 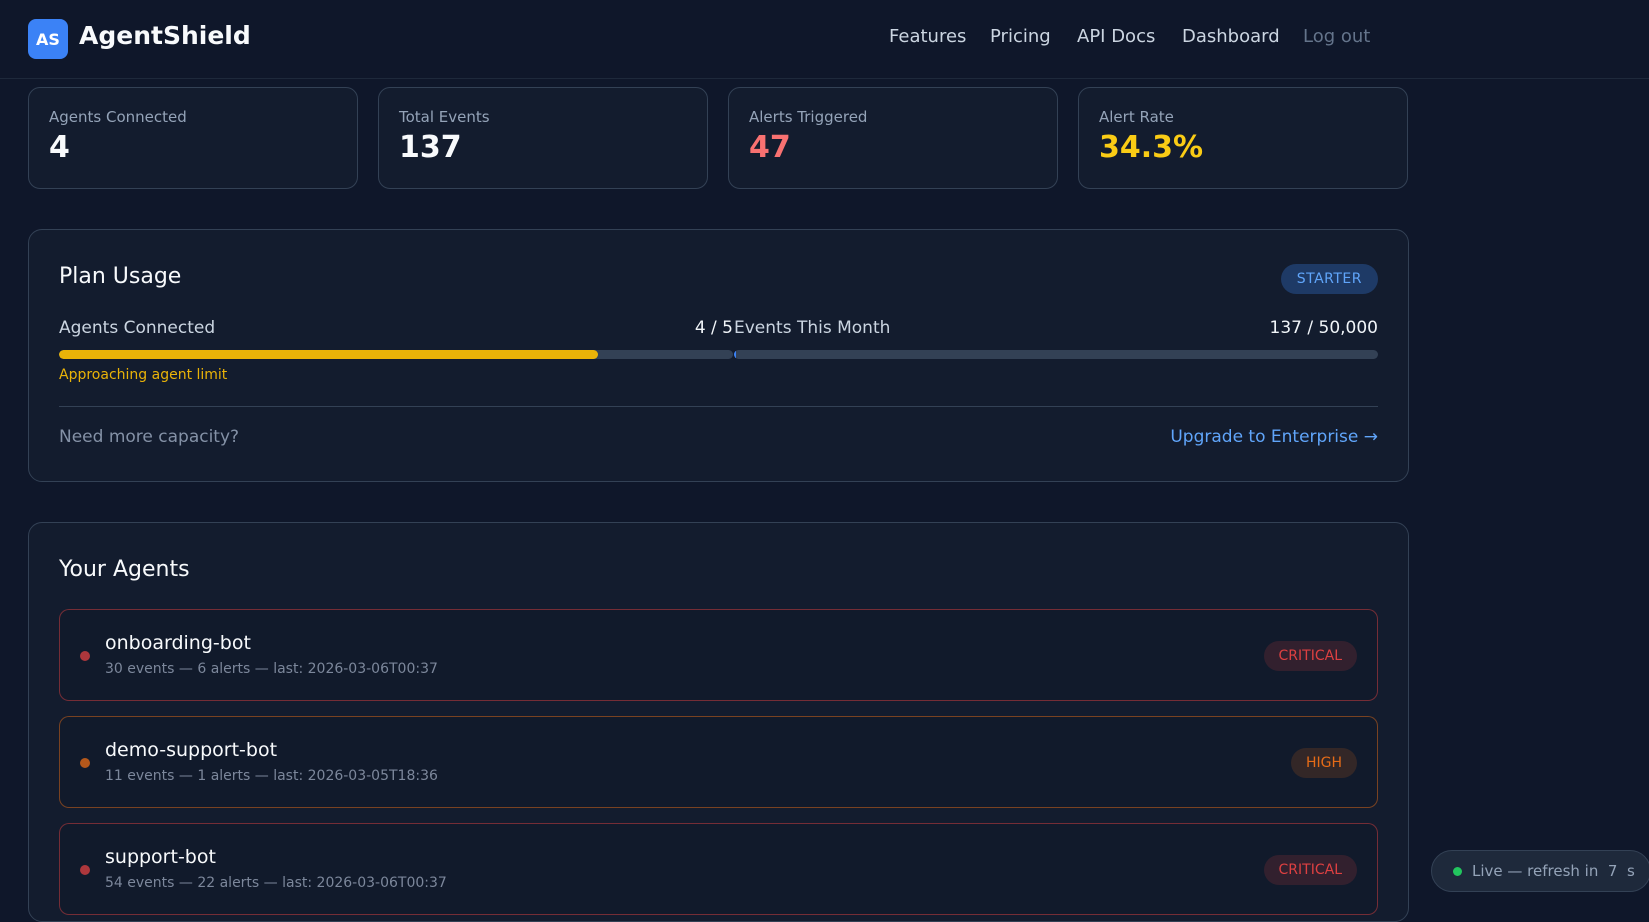 I want to click on stat-card-total-events: Total Events 137, so click(x=543, y=138).